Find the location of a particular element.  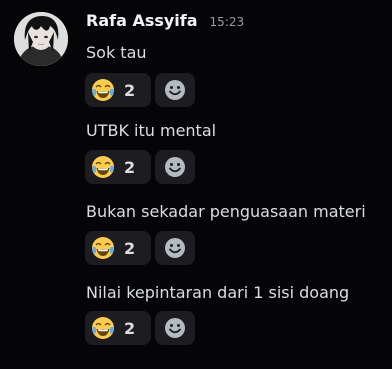

message-text: Nilai kepintaran dari 1 sisi doang is located at coordinates (218, 292).